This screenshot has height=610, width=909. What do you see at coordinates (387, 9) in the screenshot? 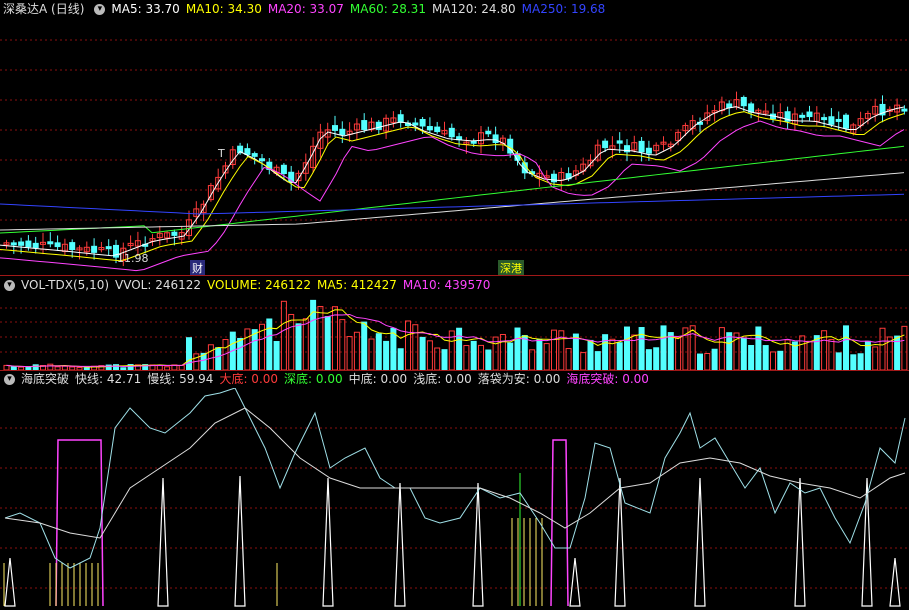
I see `price-indicator-3: MA60: 28.31` at bounding box center [387, 9].